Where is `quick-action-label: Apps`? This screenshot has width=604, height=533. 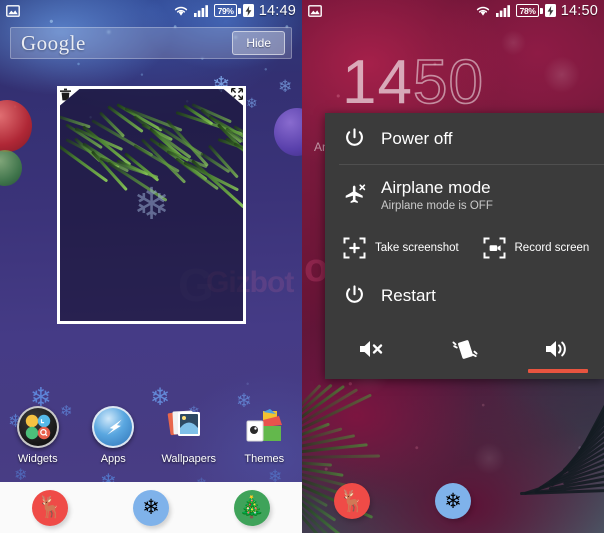 quick-action-label: Apps is located at coordinates (113, 459).